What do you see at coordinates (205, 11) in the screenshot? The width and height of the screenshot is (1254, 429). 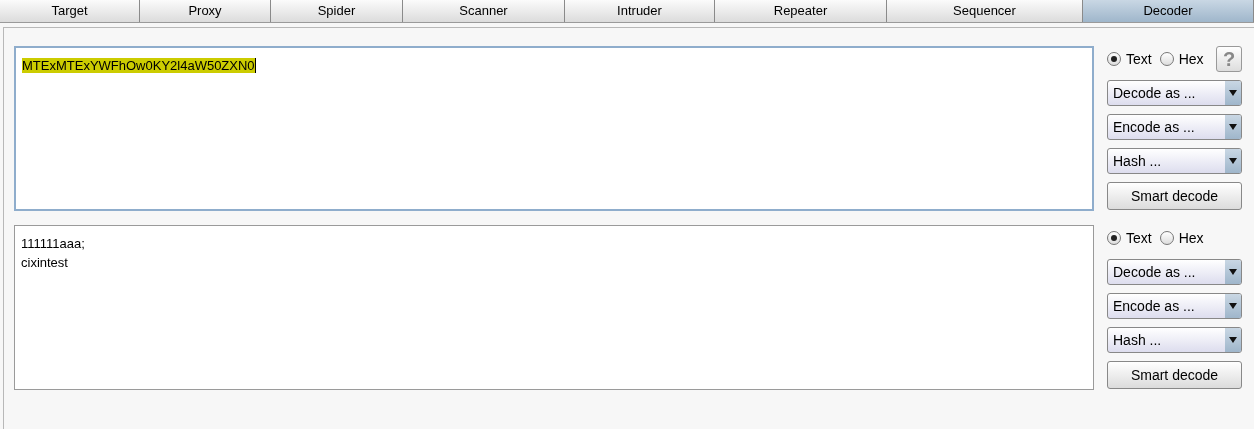 I see `tab: Proxy` at bounding box center [205, 11].